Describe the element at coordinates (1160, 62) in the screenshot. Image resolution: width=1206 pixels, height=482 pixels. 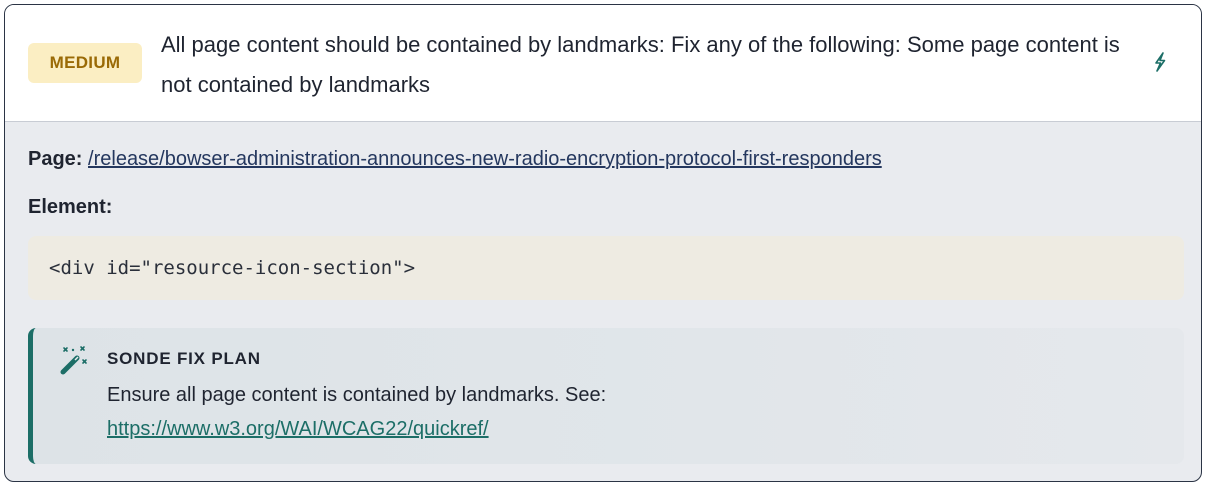
I see `bolt-icon` at that location.